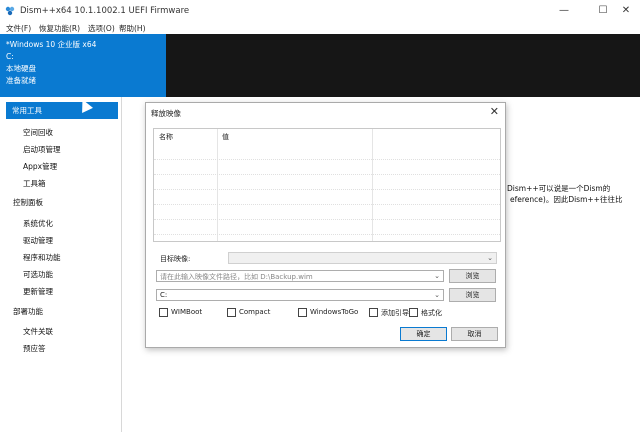 This screenshot has height=432, width=640. What do you see at coordinates (494, 111) in the screenshot?
I see `dialog-close-button: ✕` at bounding box center [494, 111].